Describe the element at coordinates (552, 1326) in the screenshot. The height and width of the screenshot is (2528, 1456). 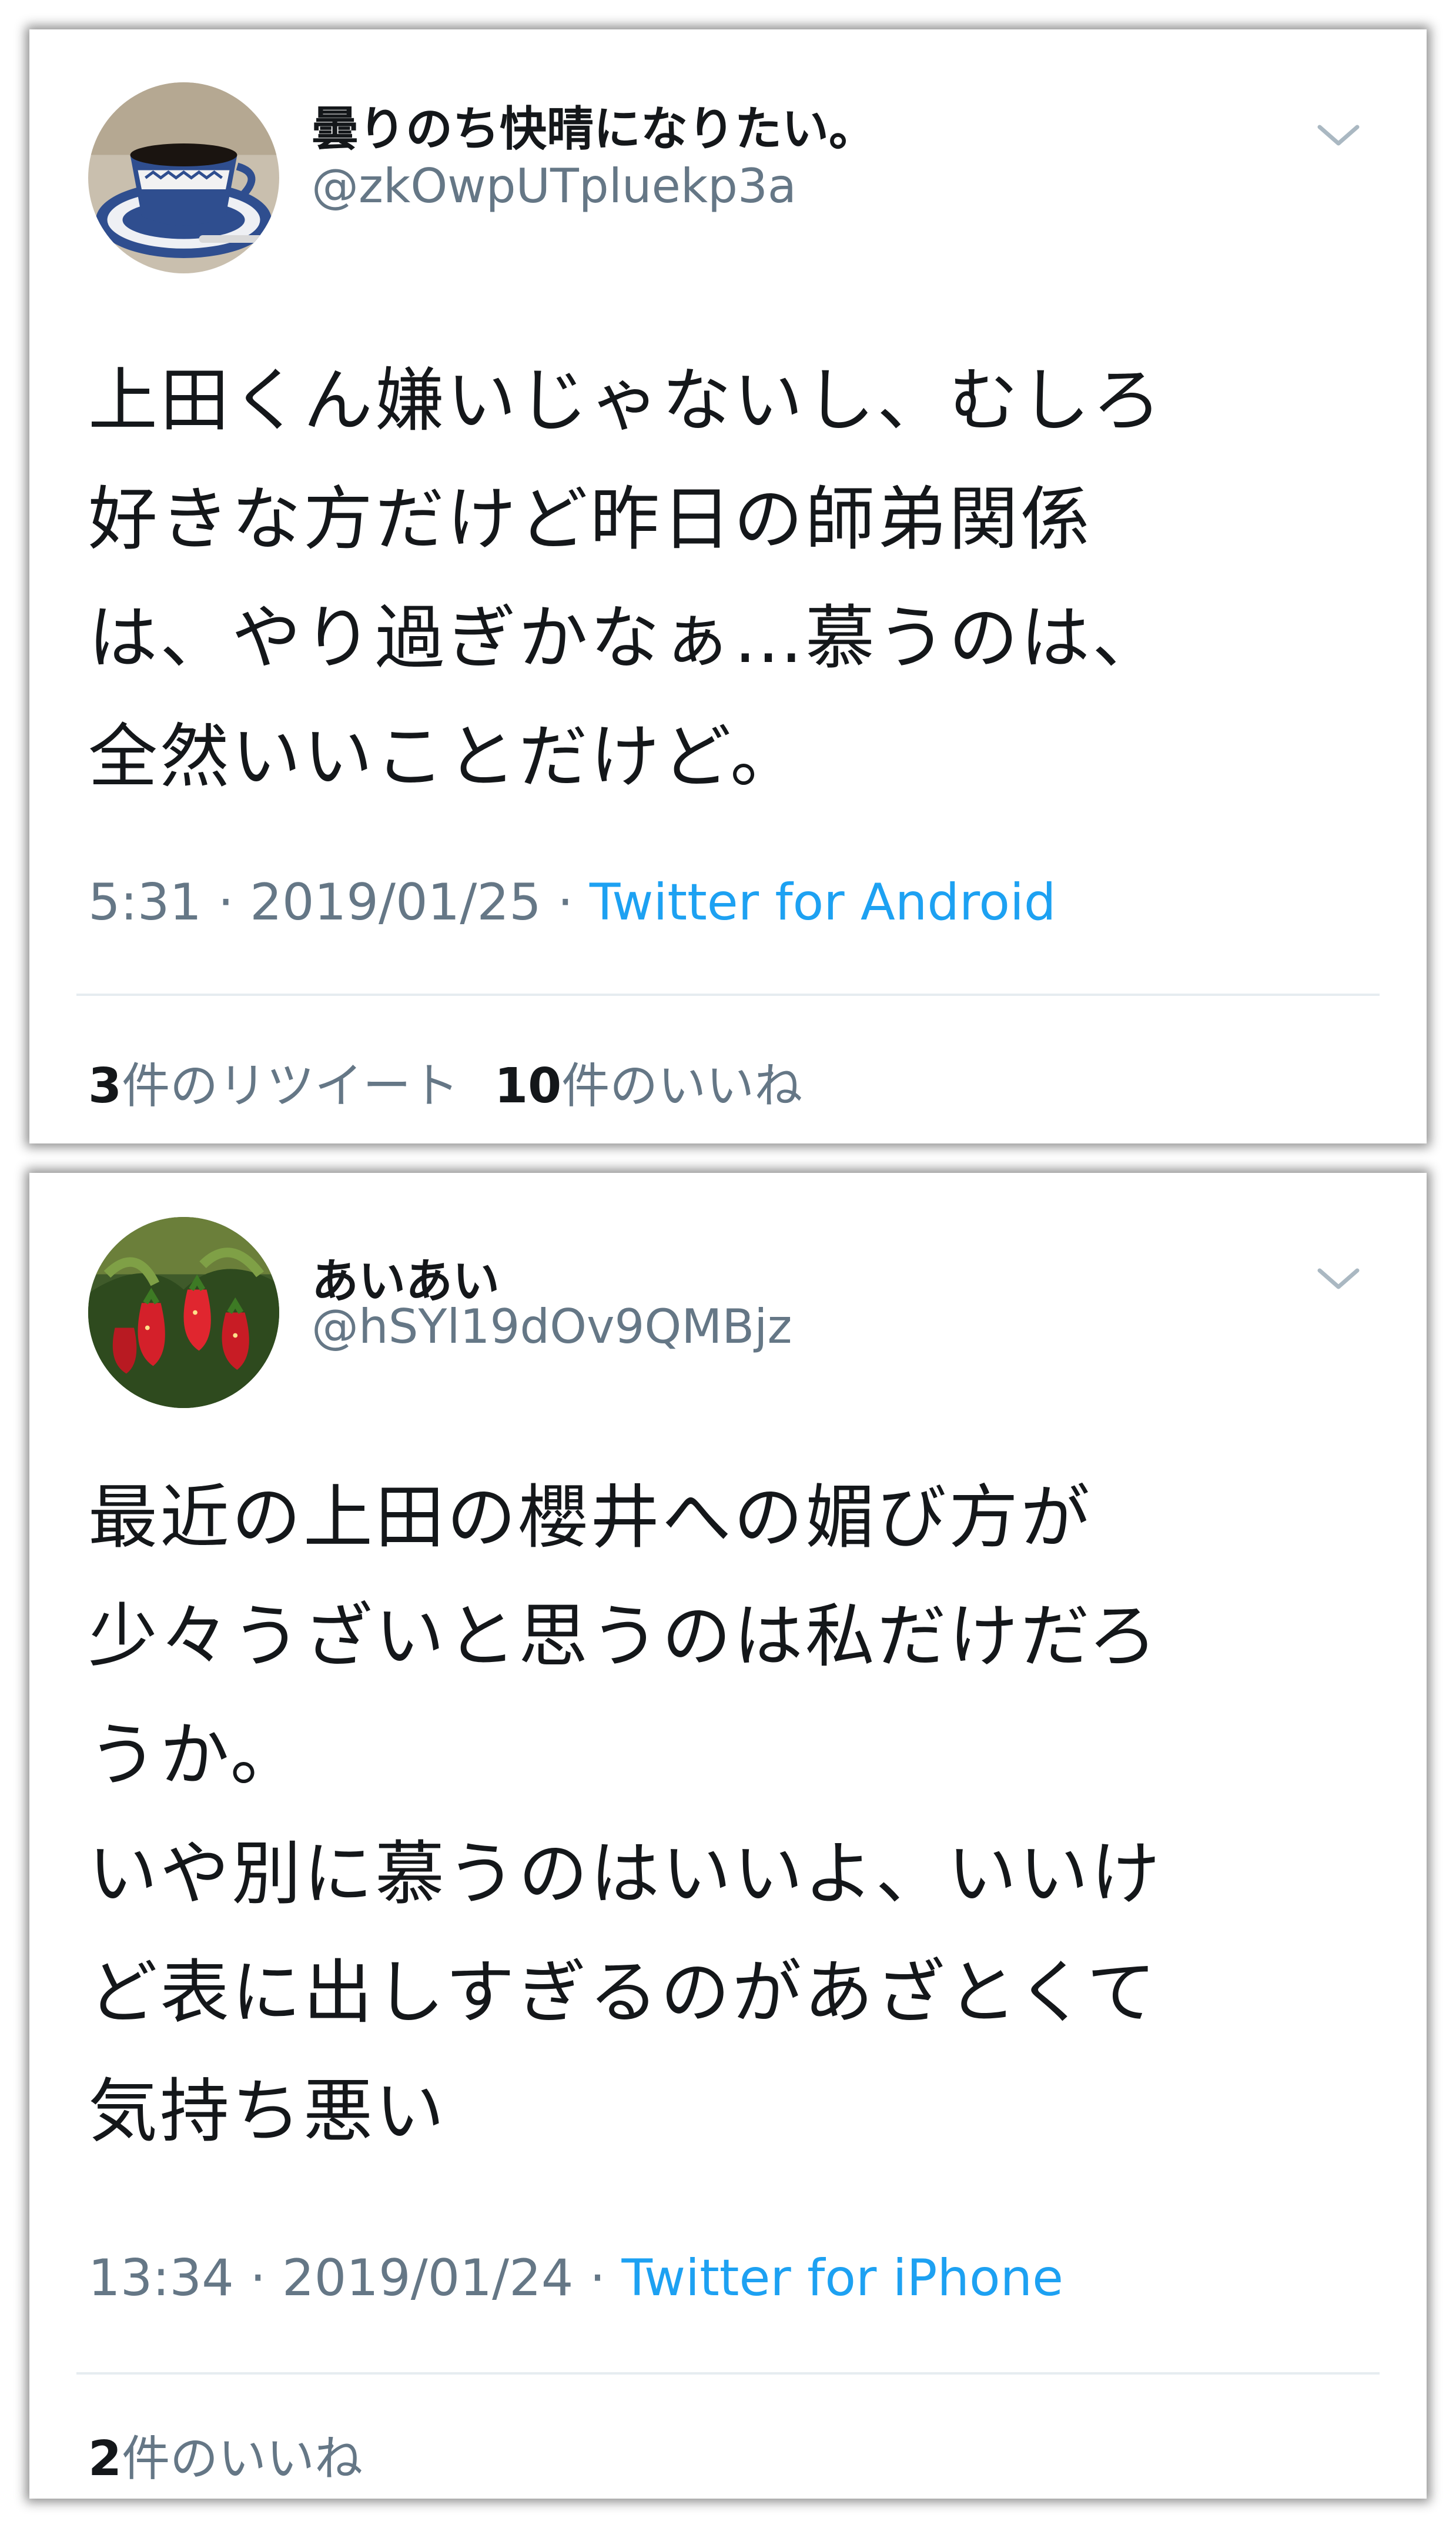
I see `user-handle: @hSYl19dOv9QMBjz` at that location.